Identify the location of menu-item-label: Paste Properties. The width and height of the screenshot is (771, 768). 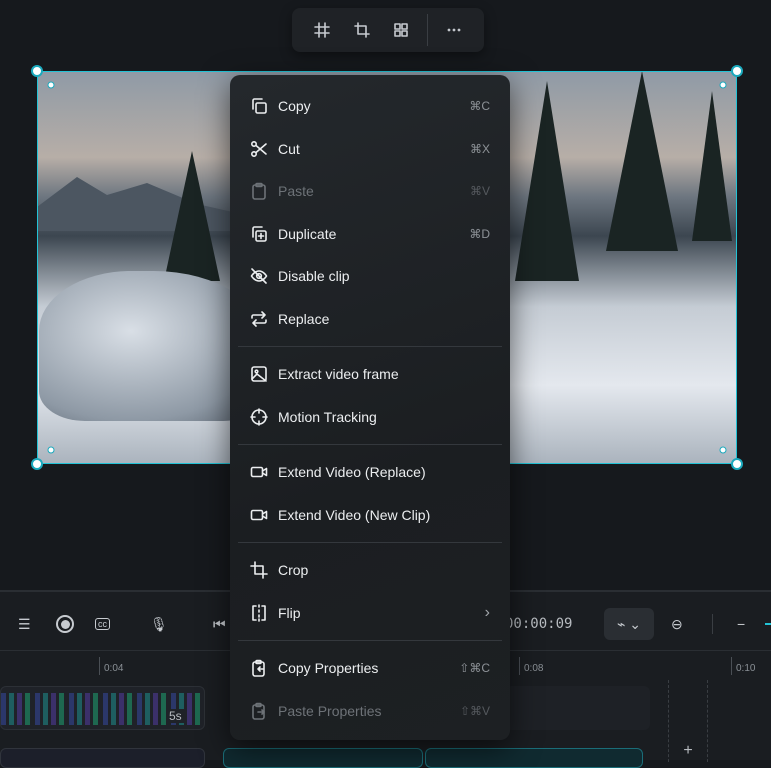
(330, 710).